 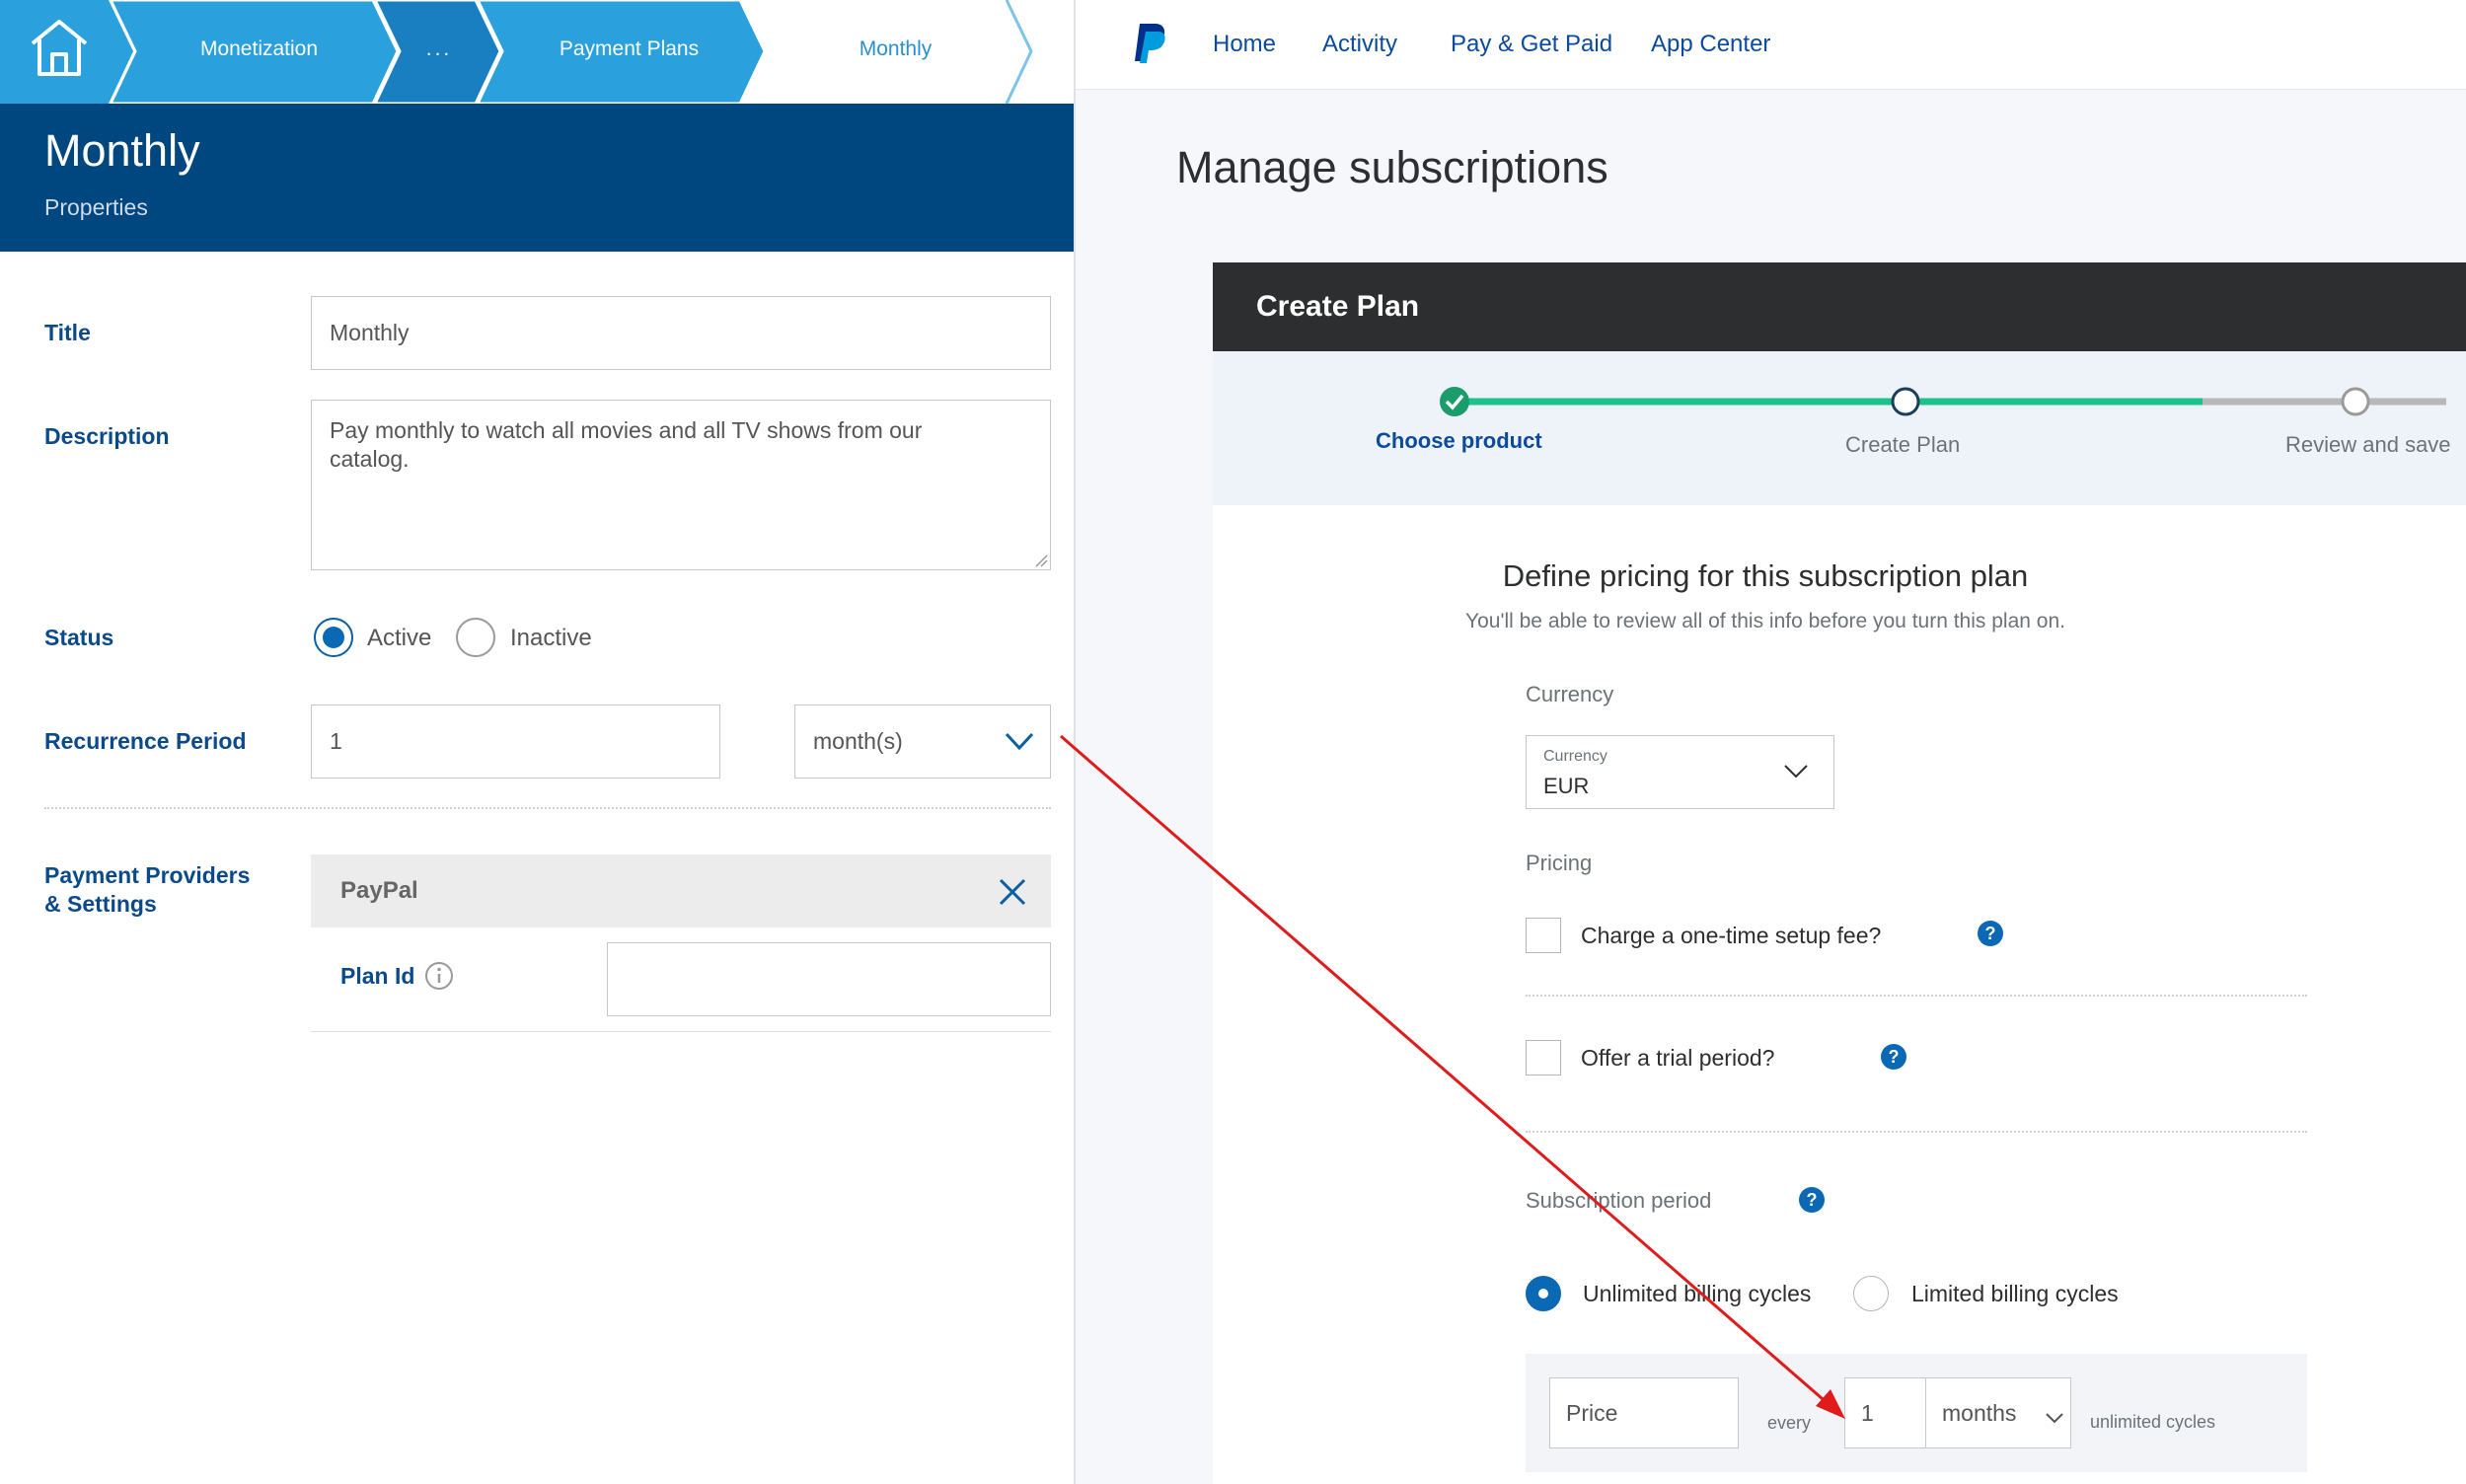 What do you see at coordinates (1570, 694) in the screenshot?
I see `currency-heading: Currency` at bounding box center [1570, 694].